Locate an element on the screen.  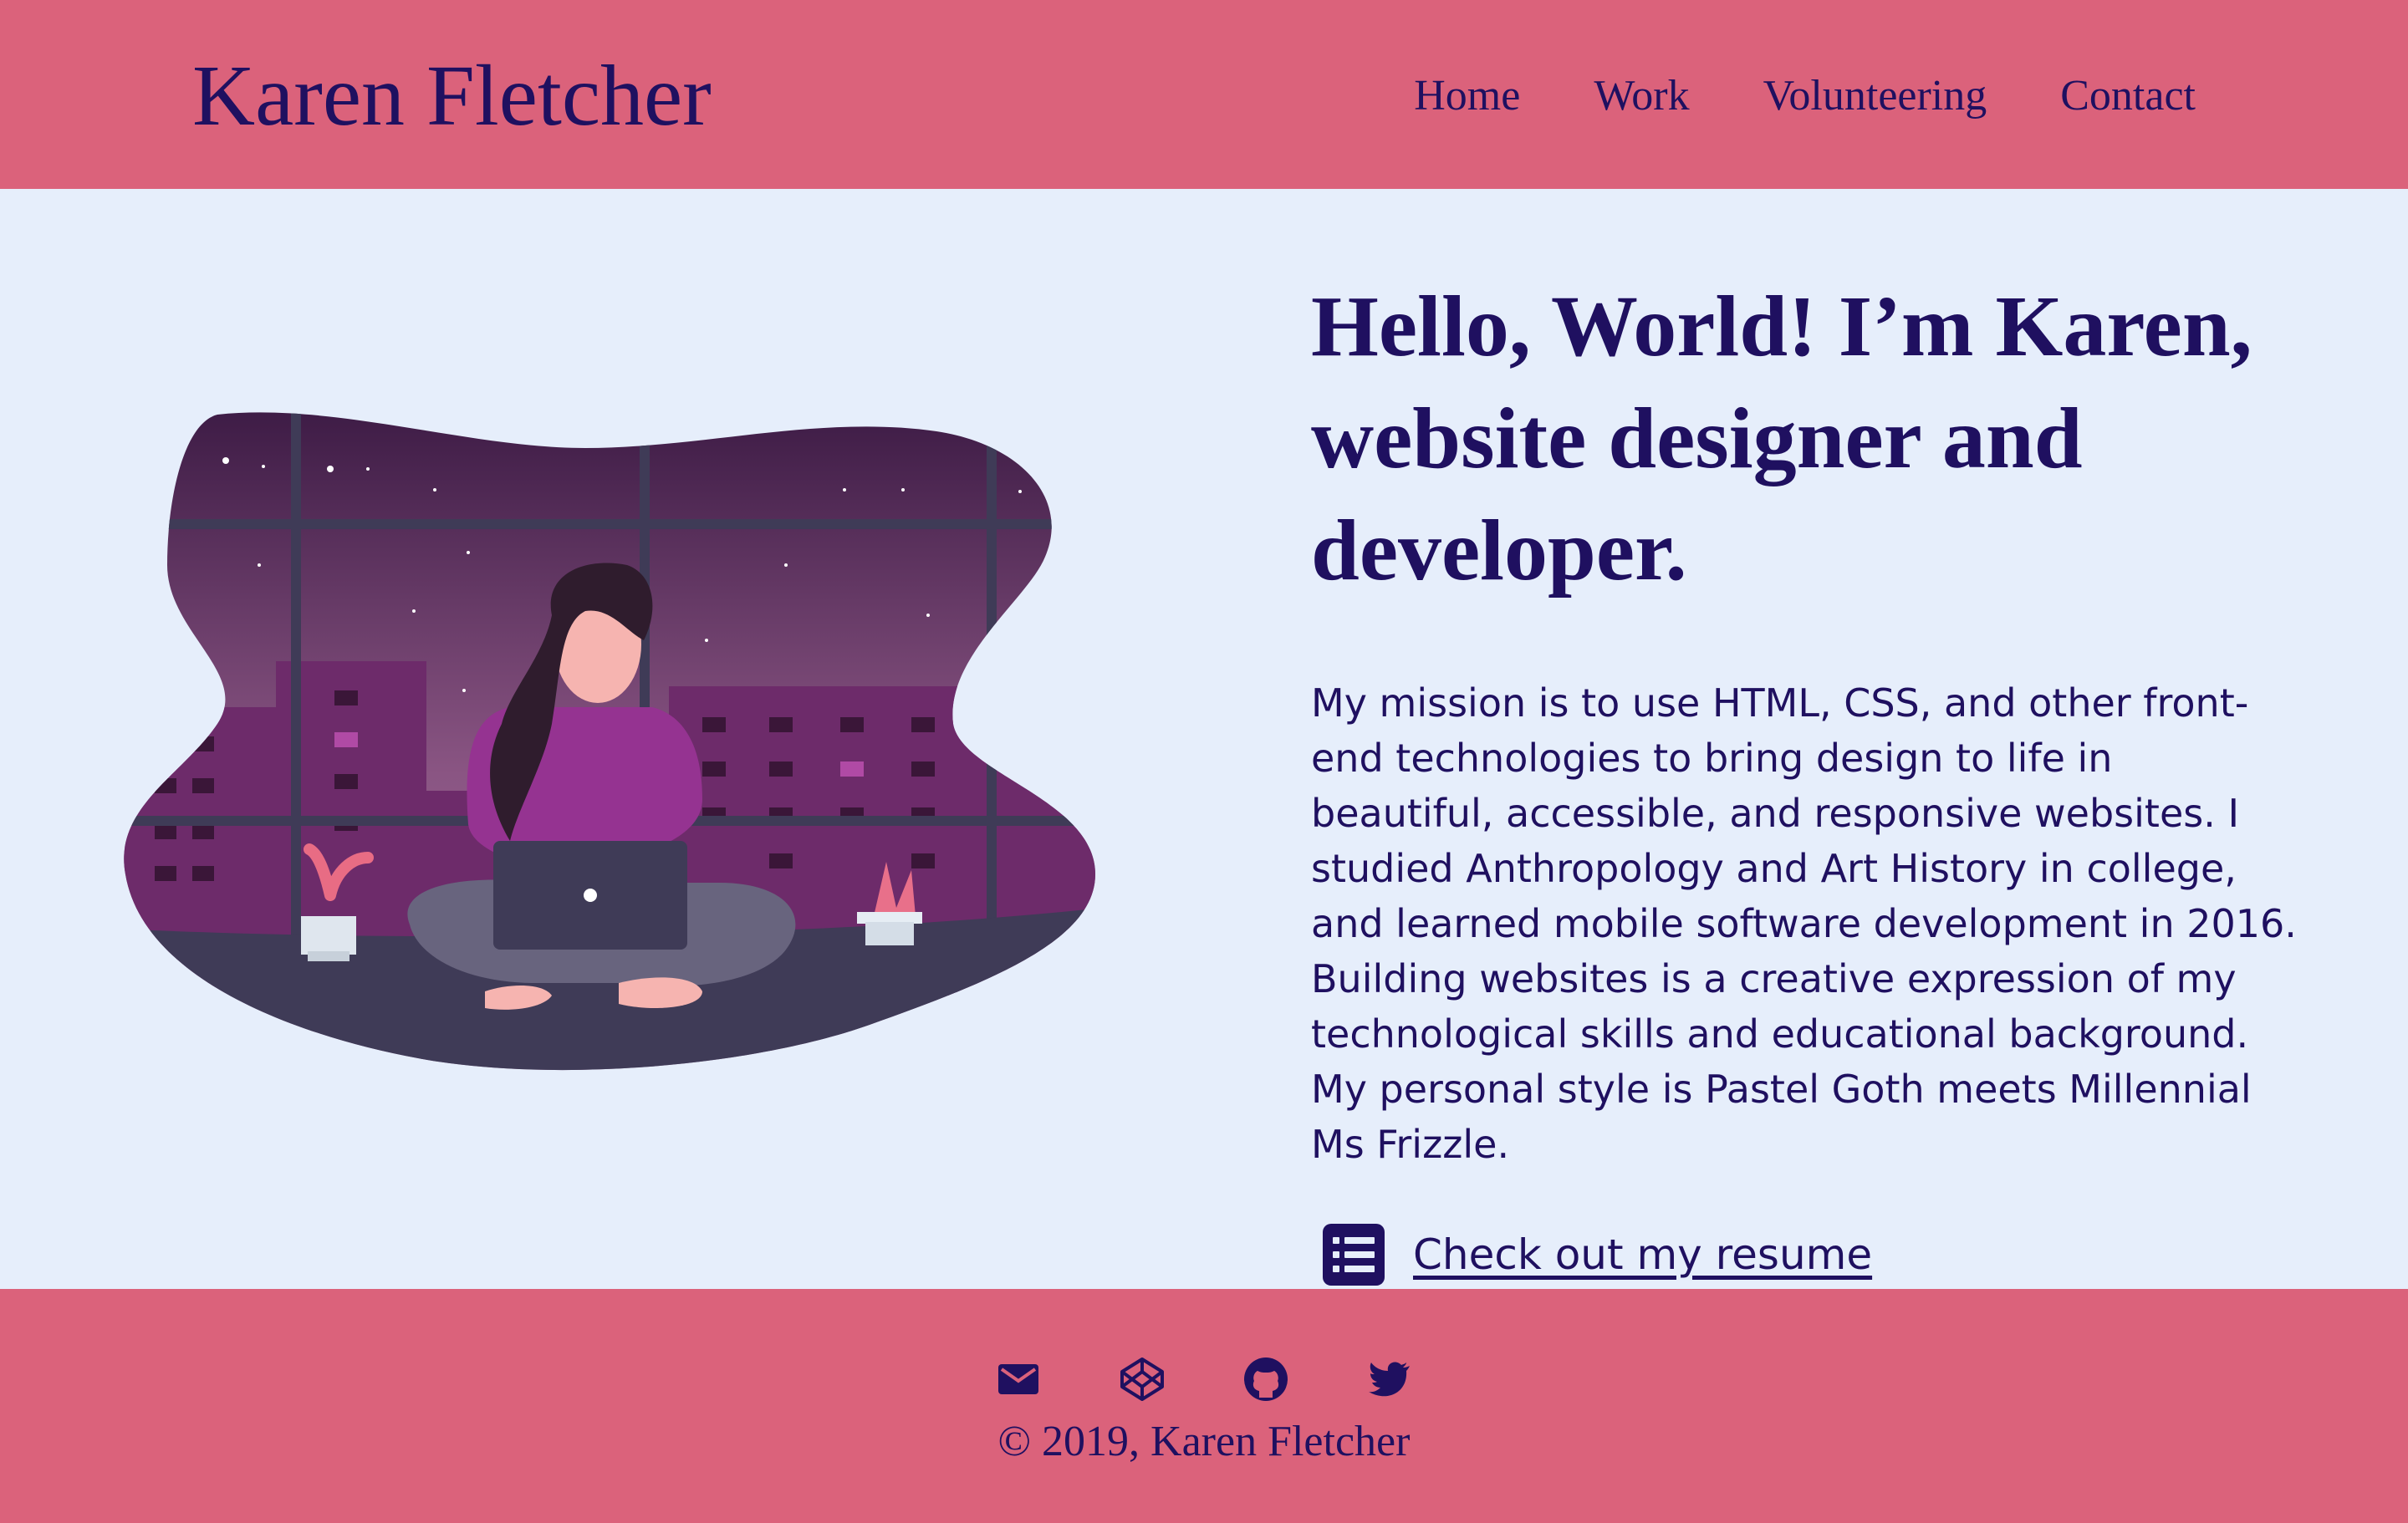
nav-contact: Contact is located at coordinates (2128, 96).